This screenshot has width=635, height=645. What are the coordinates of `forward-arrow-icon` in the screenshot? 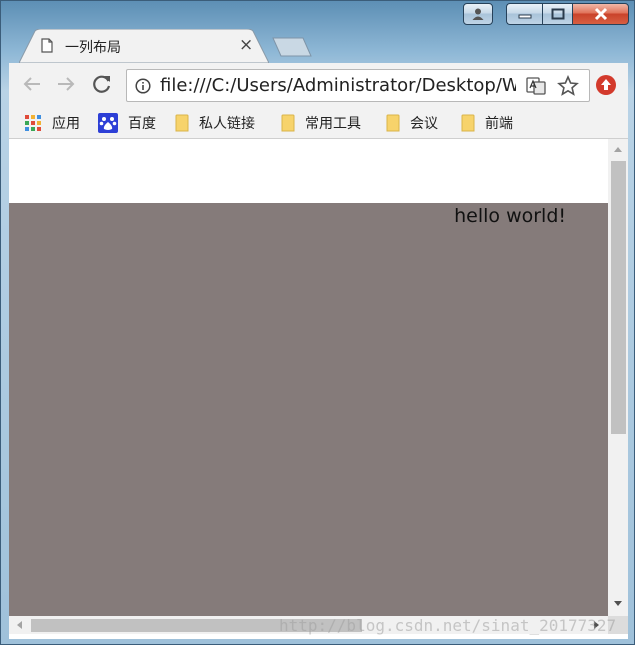 It's located at (66, 84).